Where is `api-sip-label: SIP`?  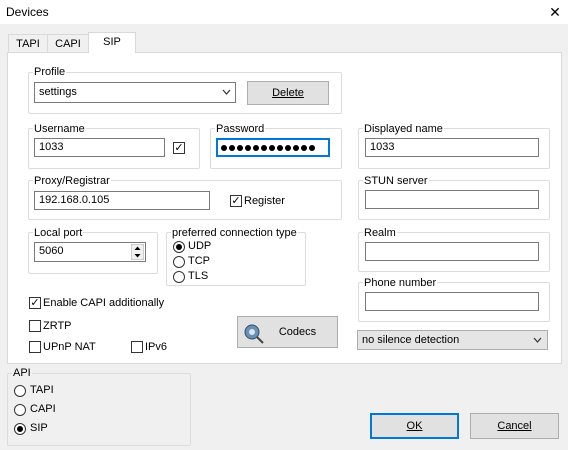 api-sip-label: SIP is located at coordinates (39, 428).